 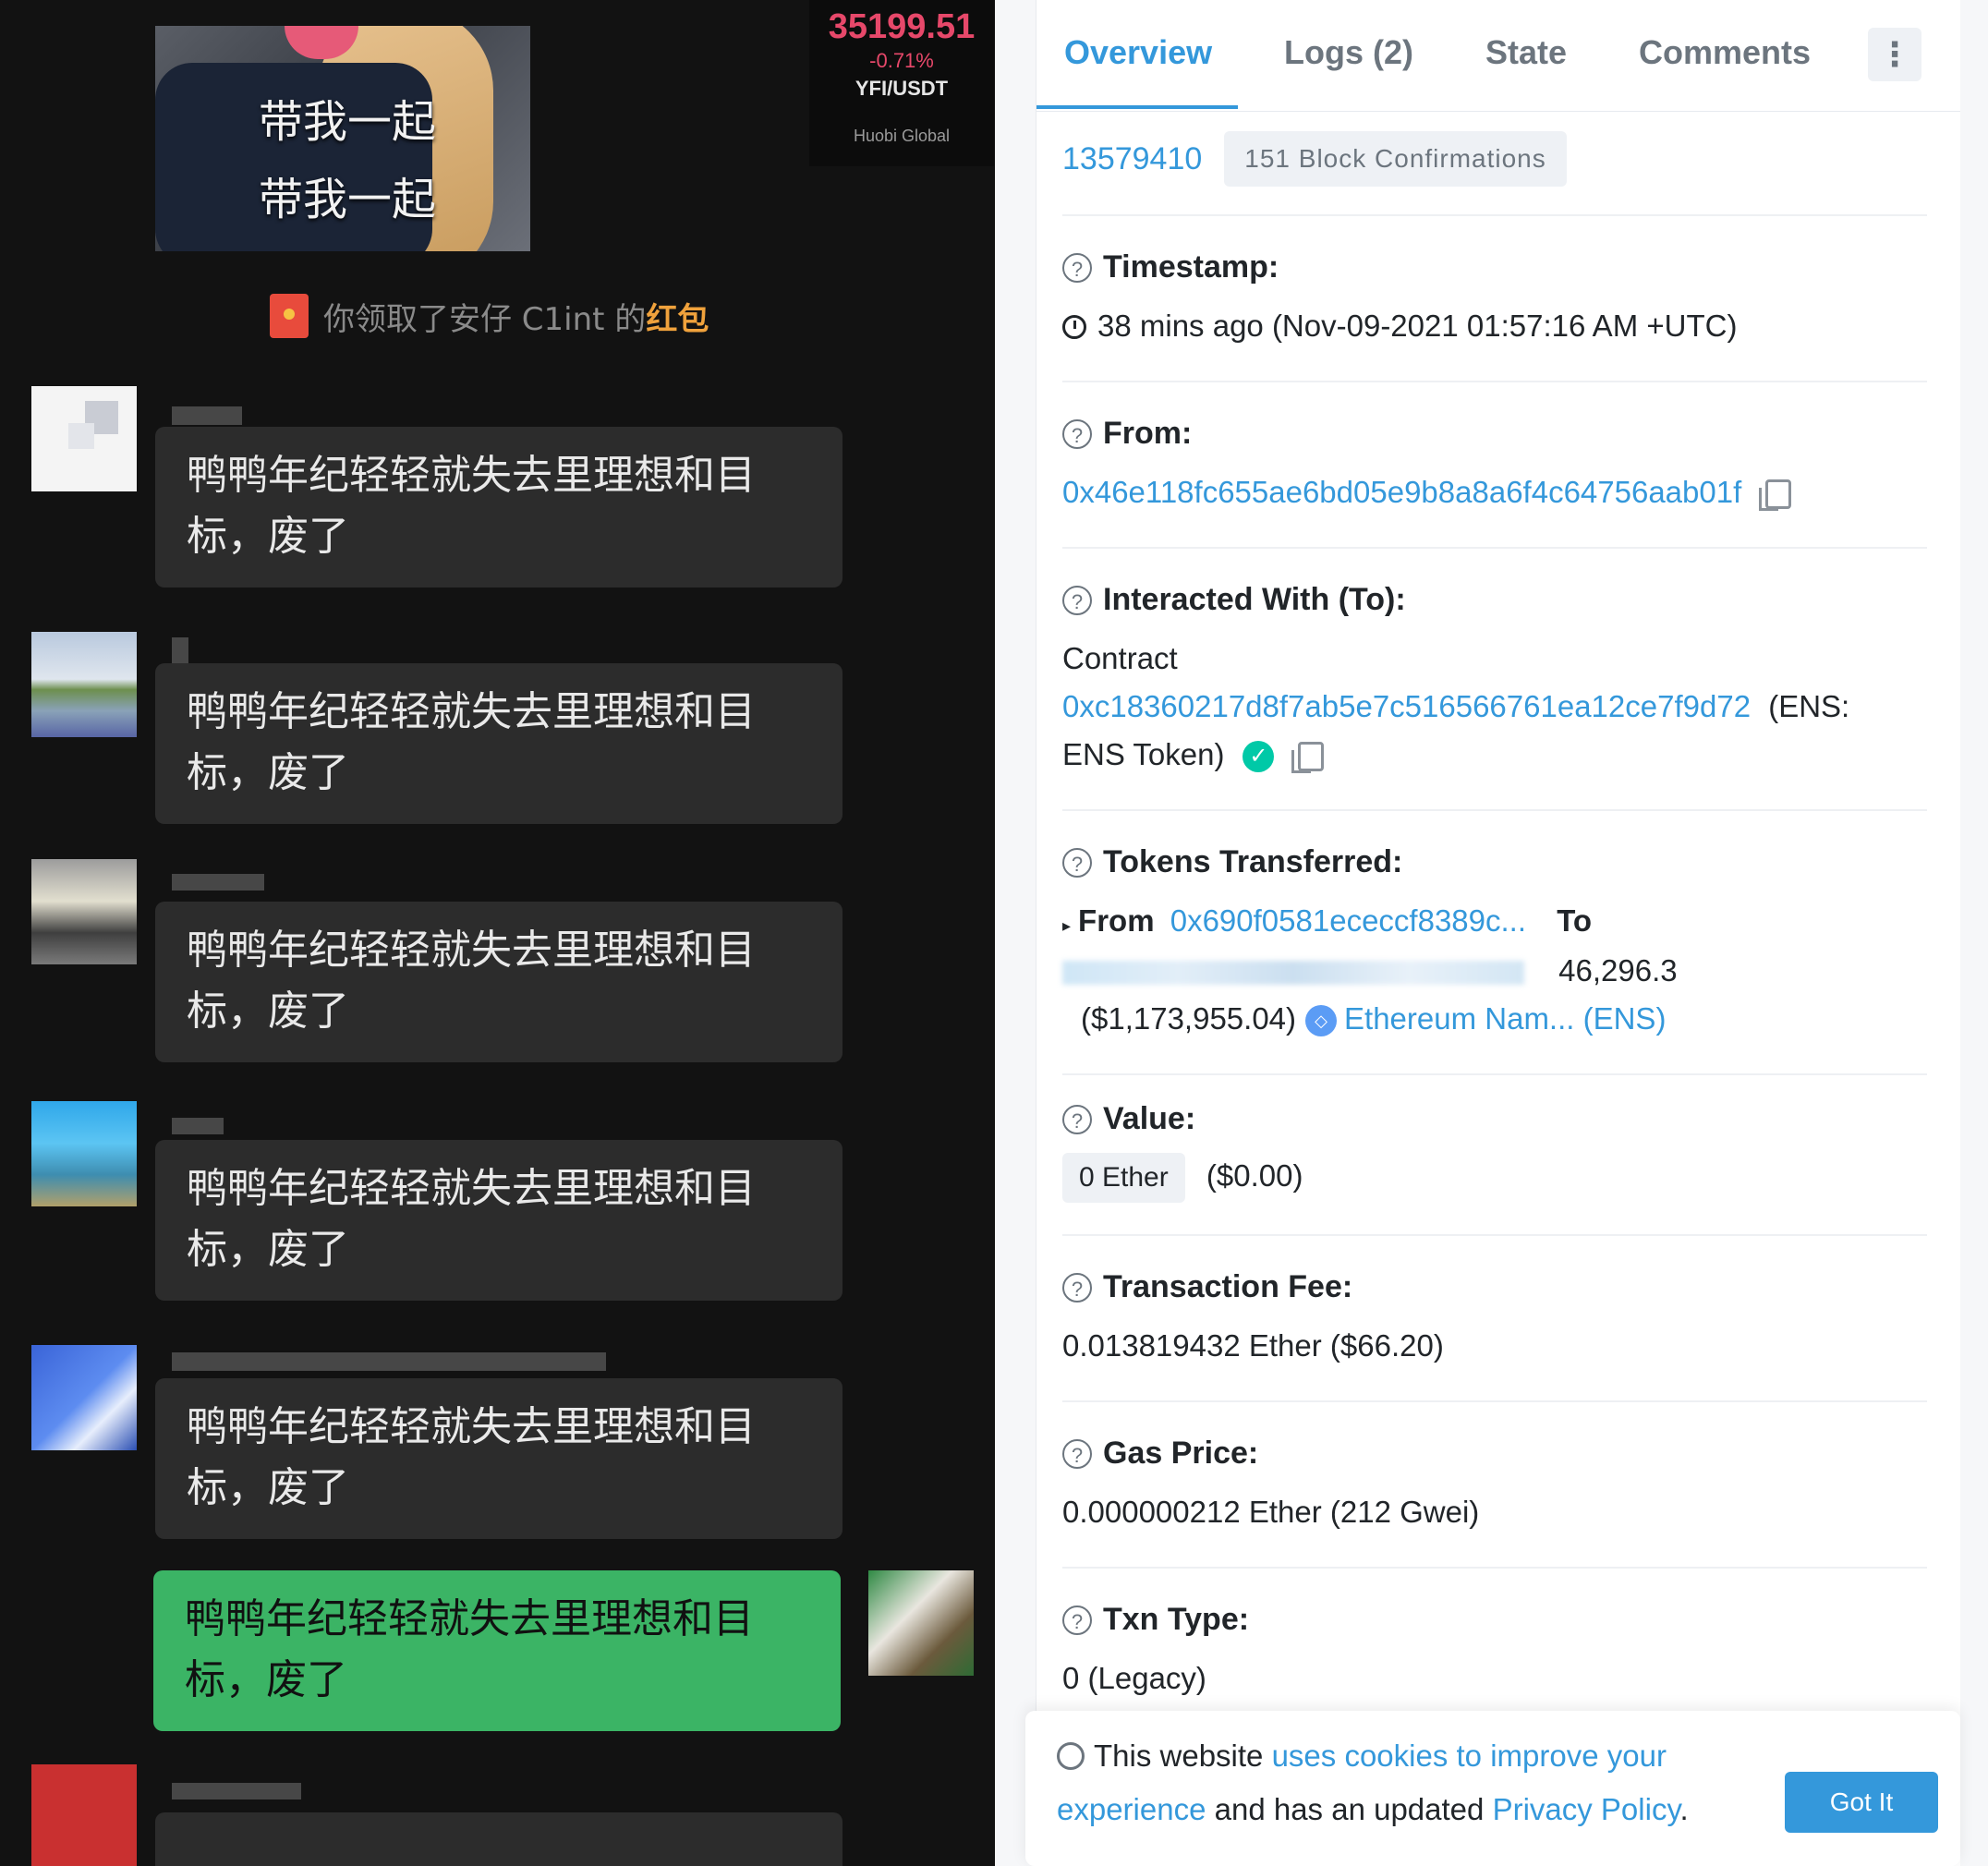 I want to click on active-tab-indicator, so click(x=1137, y=107).